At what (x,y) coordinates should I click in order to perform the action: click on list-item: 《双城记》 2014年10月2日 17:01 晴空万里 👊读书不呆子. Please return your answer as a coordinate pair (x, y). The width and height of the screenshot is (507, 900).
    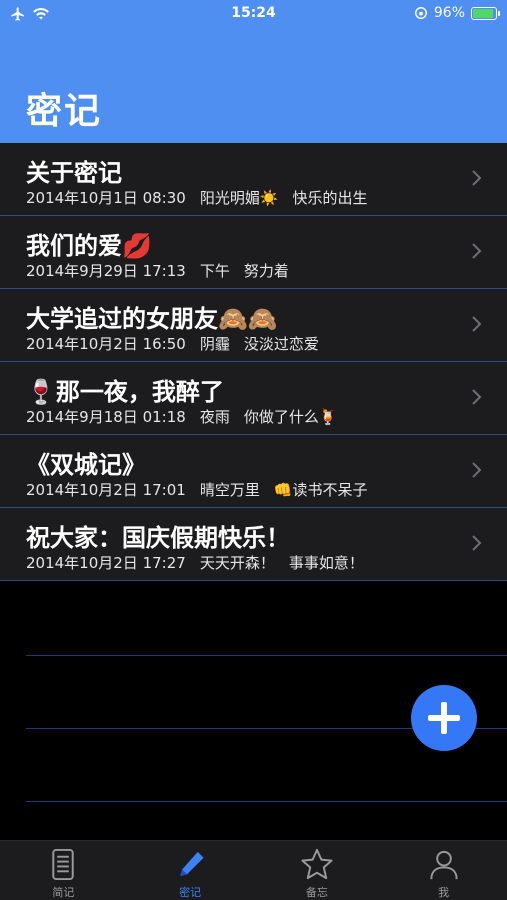
    Looking at the image, I should click on (253, 471).